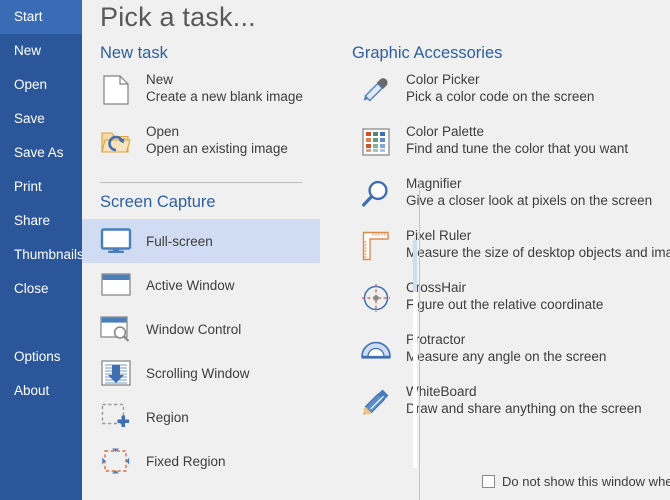 Image resolution: width=670 pixels, height=500 pixels. I want to click on capture-fixed-region: Fixed Region, so click(201, 461).